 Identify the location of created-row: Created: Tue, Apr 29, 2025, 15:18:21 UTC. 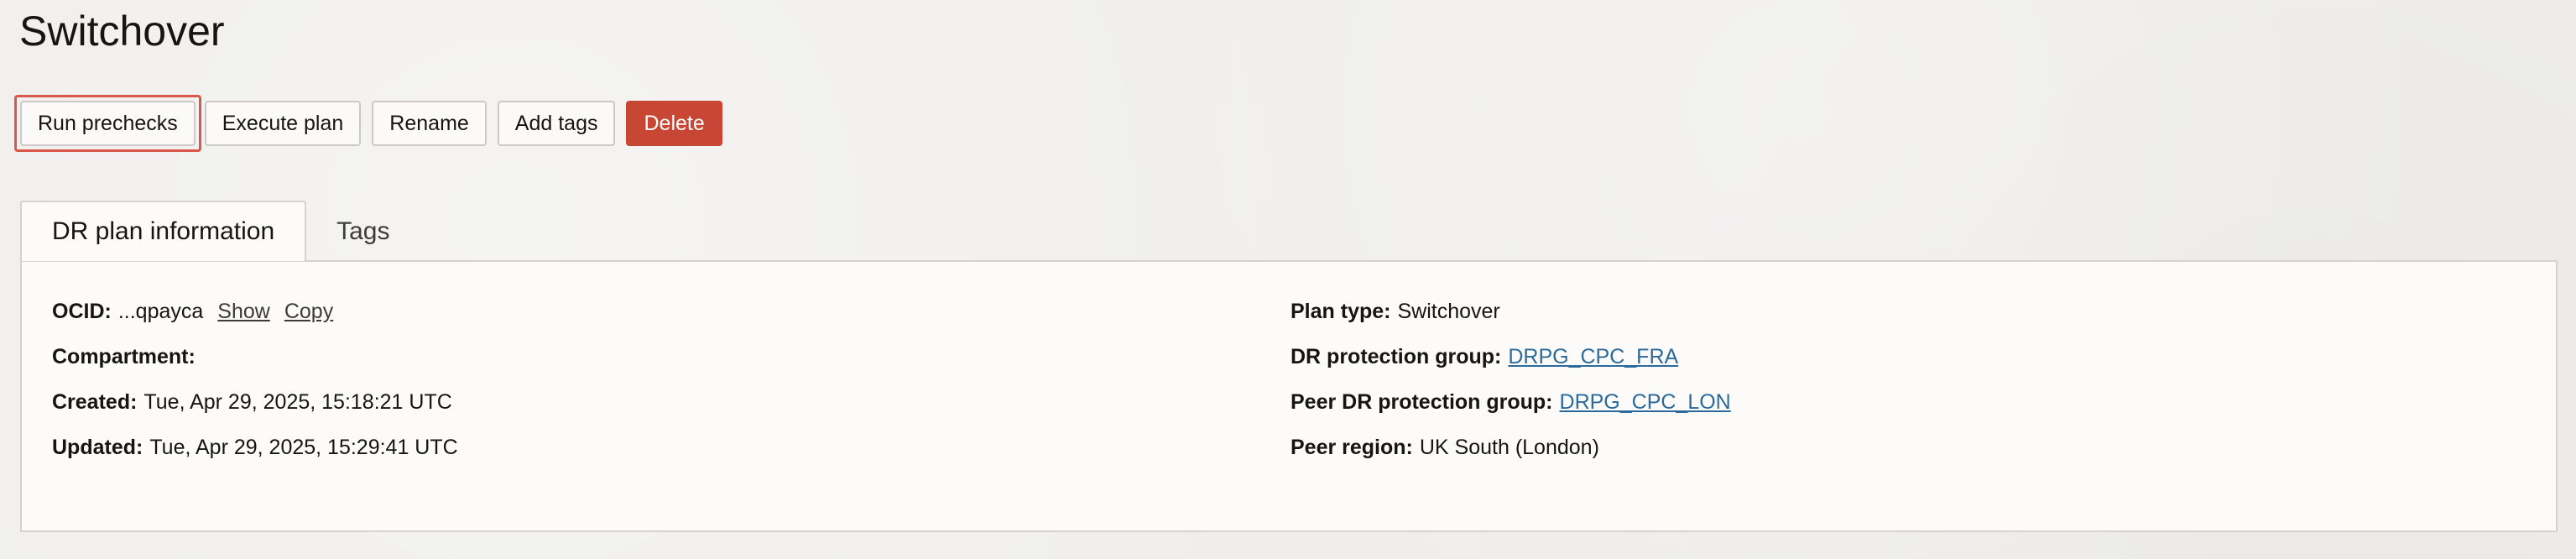
(255, 402).